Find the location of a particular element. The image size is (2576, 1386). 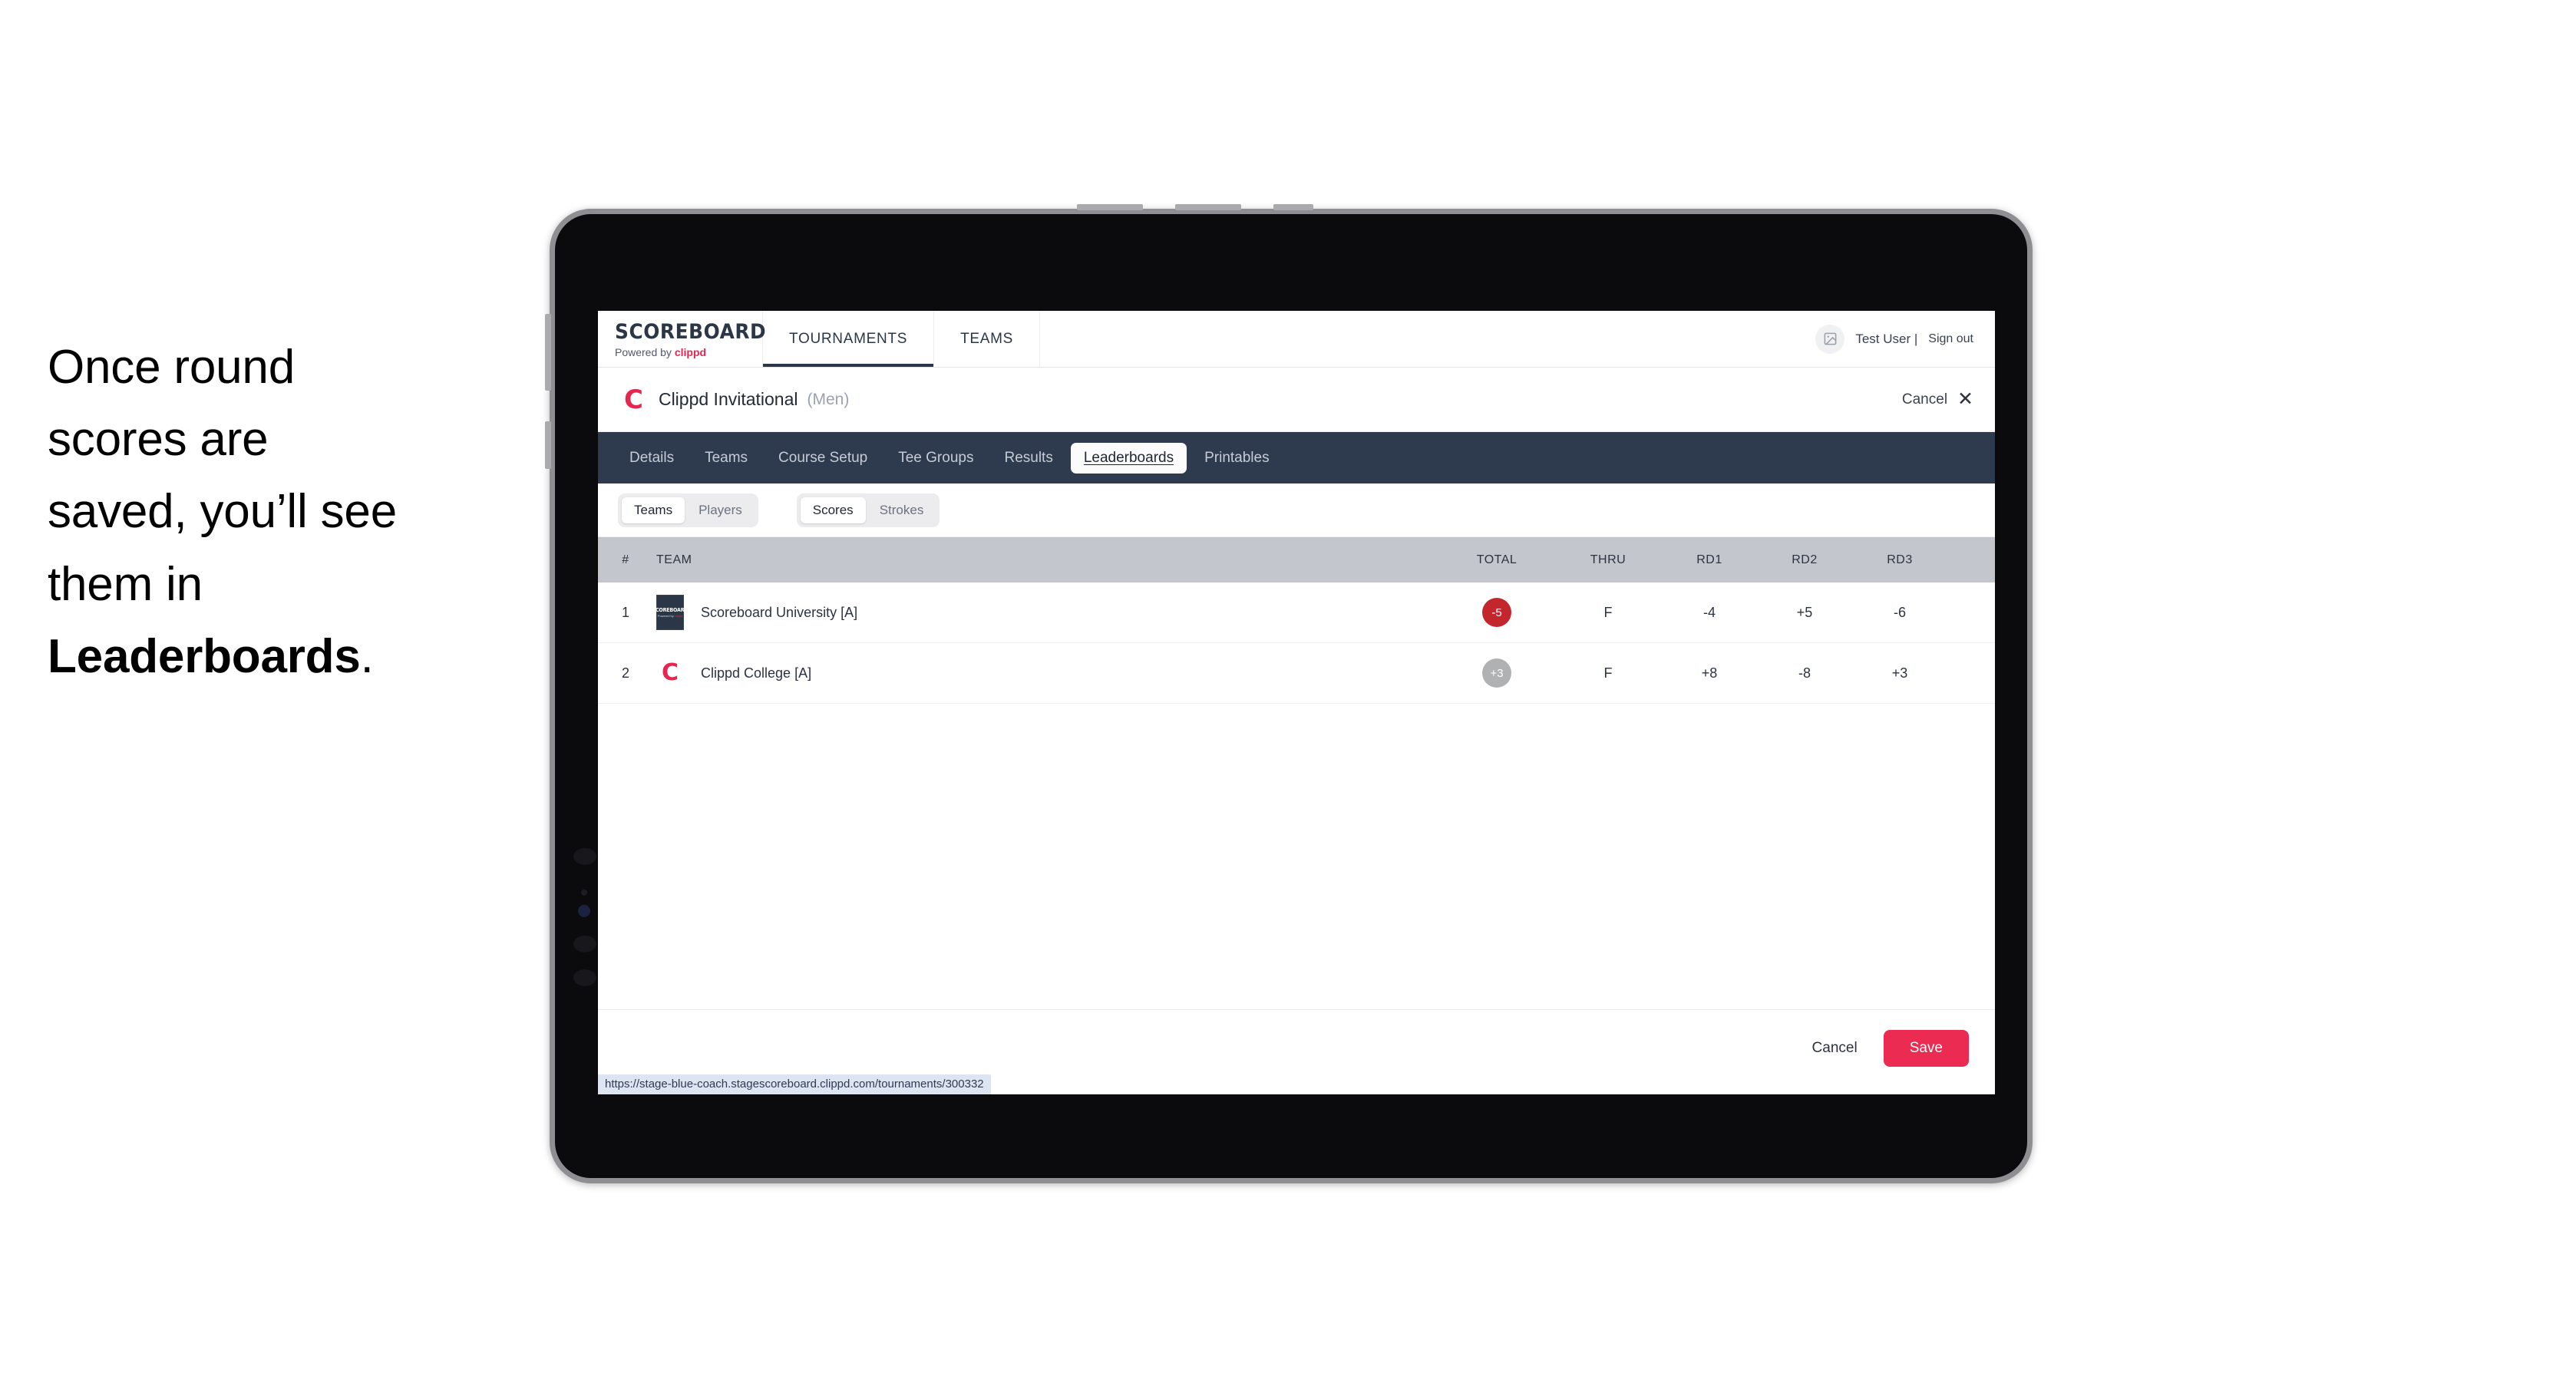

tab-course-setup: Course Setup is located at coordinates (822, 458).